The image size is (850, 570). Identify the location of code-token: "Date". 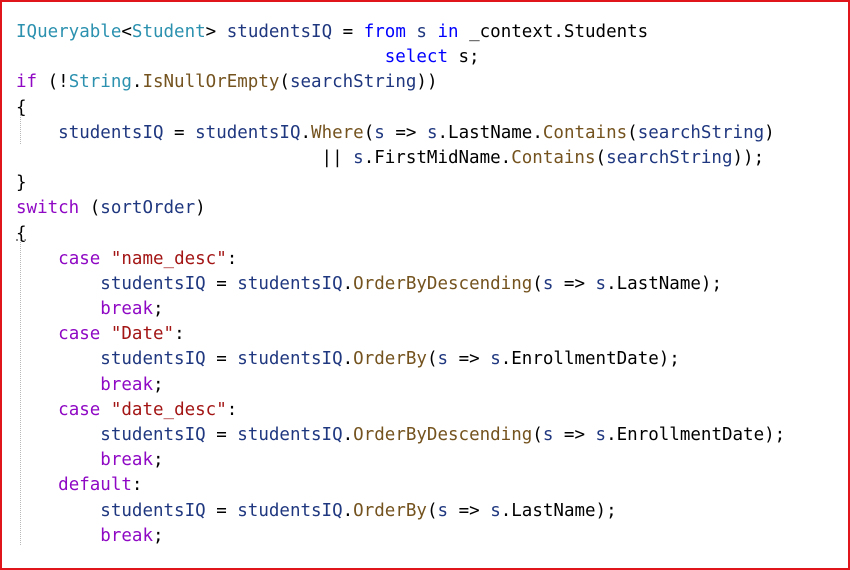
(142, 334).